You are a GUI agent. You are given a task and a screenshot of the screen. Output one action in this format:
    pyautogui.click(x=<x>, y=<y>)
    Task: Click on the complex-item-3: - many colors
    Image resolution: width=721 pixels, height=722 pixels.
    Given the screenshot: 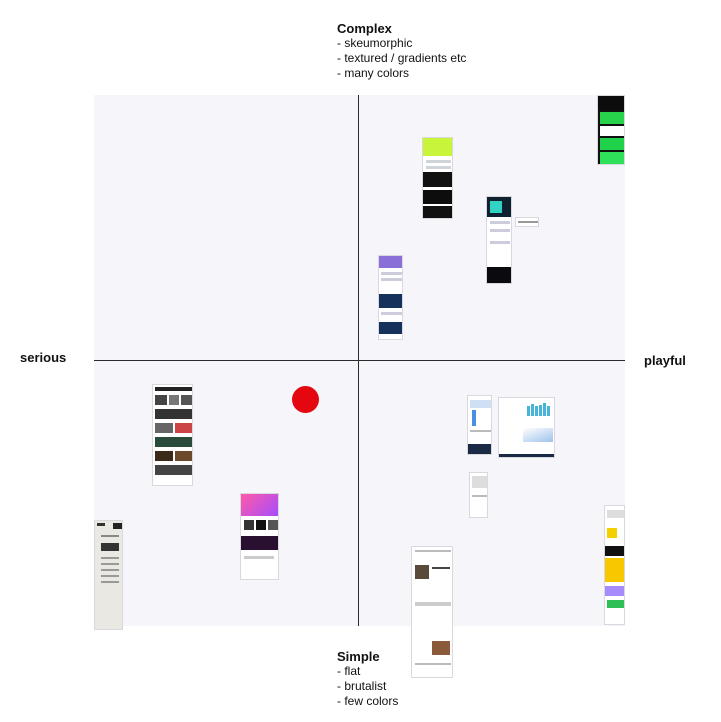 What is the action you would take?
    pyautogui.click(x=373, y=73)
    